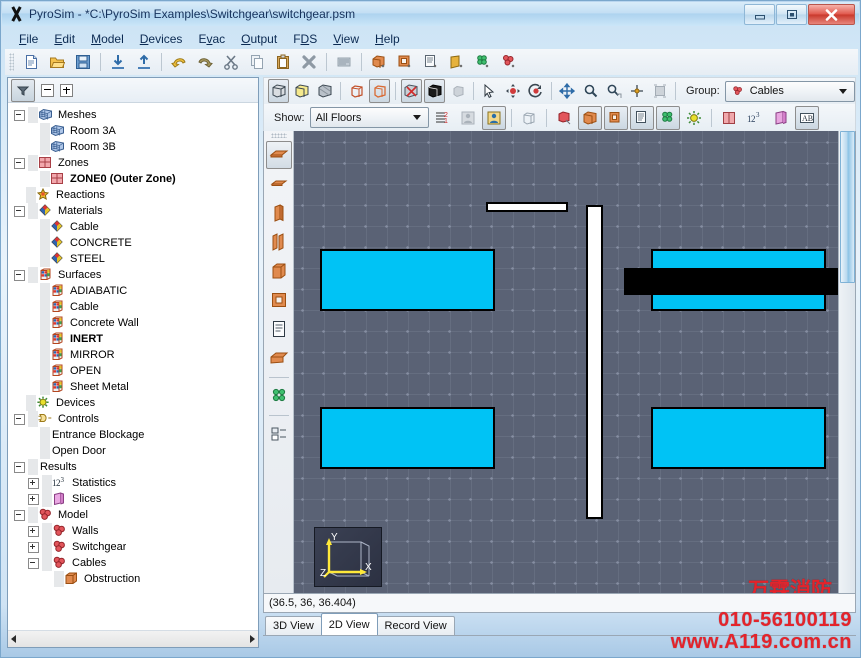 The image size is (861, 658). I want to click on pan-tool-icon, so click(567, 91).